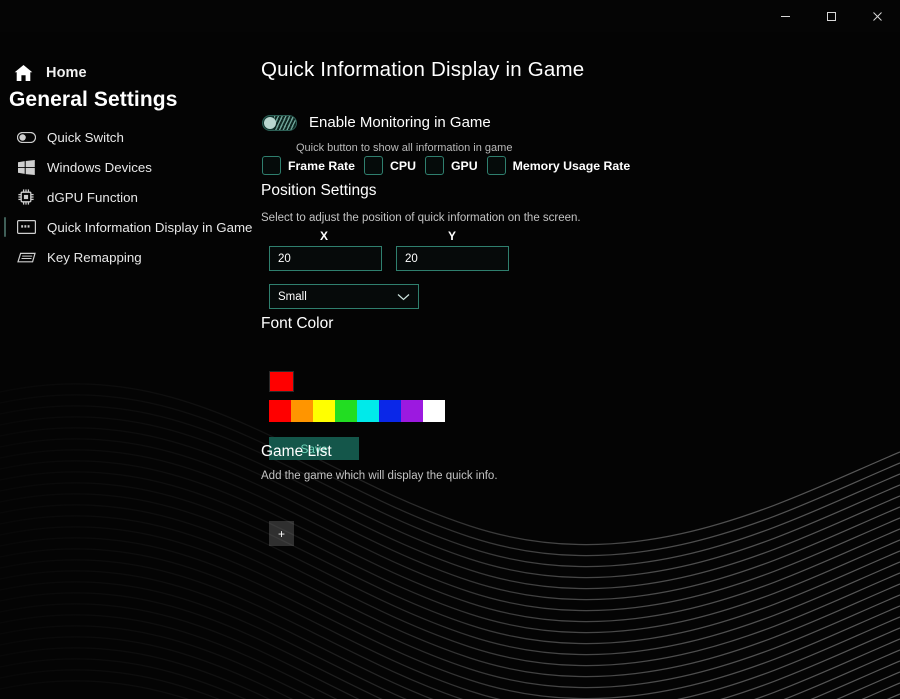 This screenshot has height=699, width=900. Describe the element at coordinates (26, 197) in the screenshot. I see `cpu-chip-icon` at that location.